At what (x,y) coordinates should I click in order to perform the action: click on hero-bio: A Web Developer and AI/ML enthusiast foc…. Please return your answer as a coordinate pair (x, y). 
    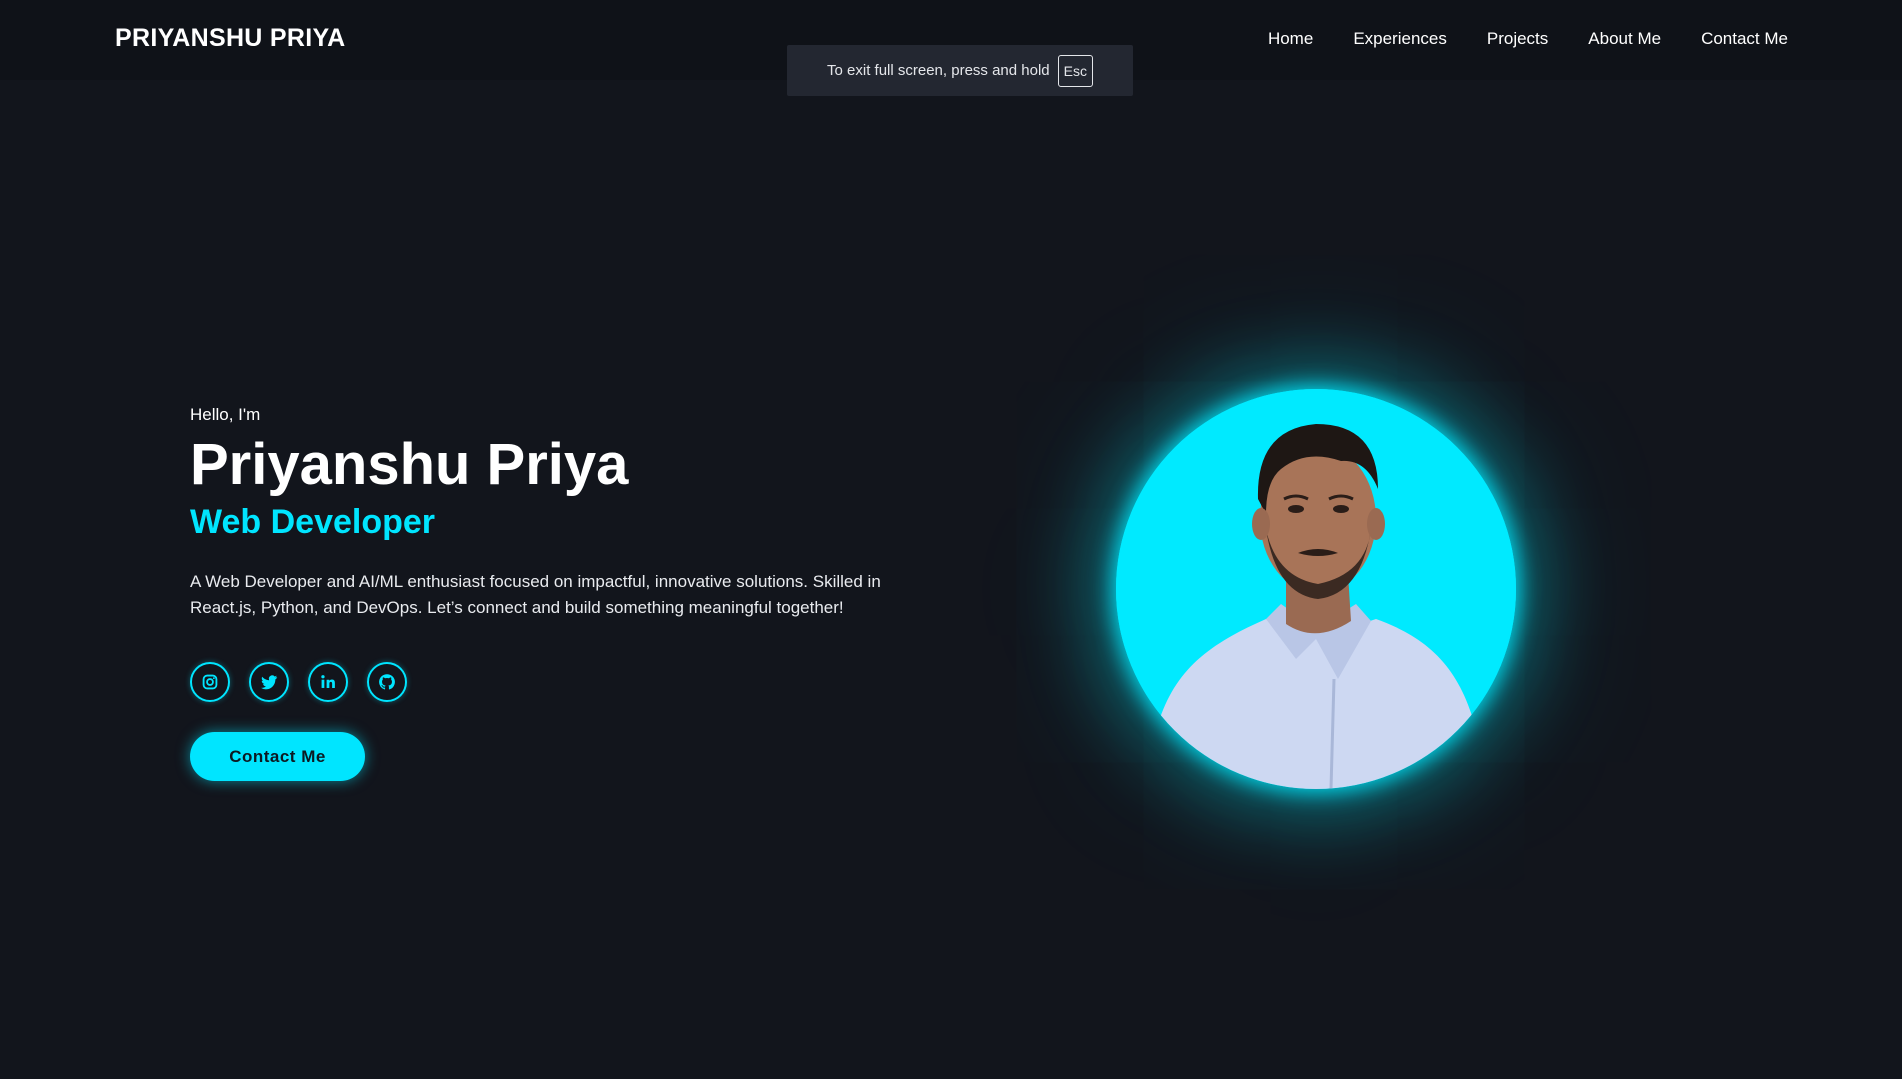
    Looking at the image, I should click on (535, 594).